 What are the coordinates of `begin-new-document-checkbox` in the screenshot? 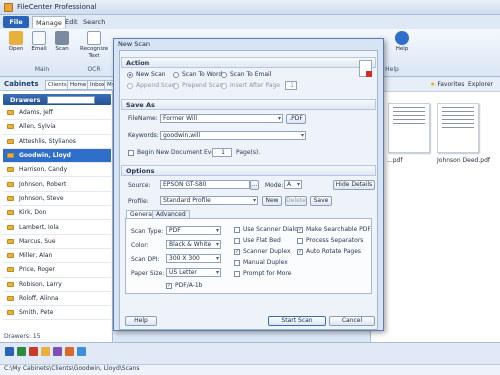 It's located at (131, 153).